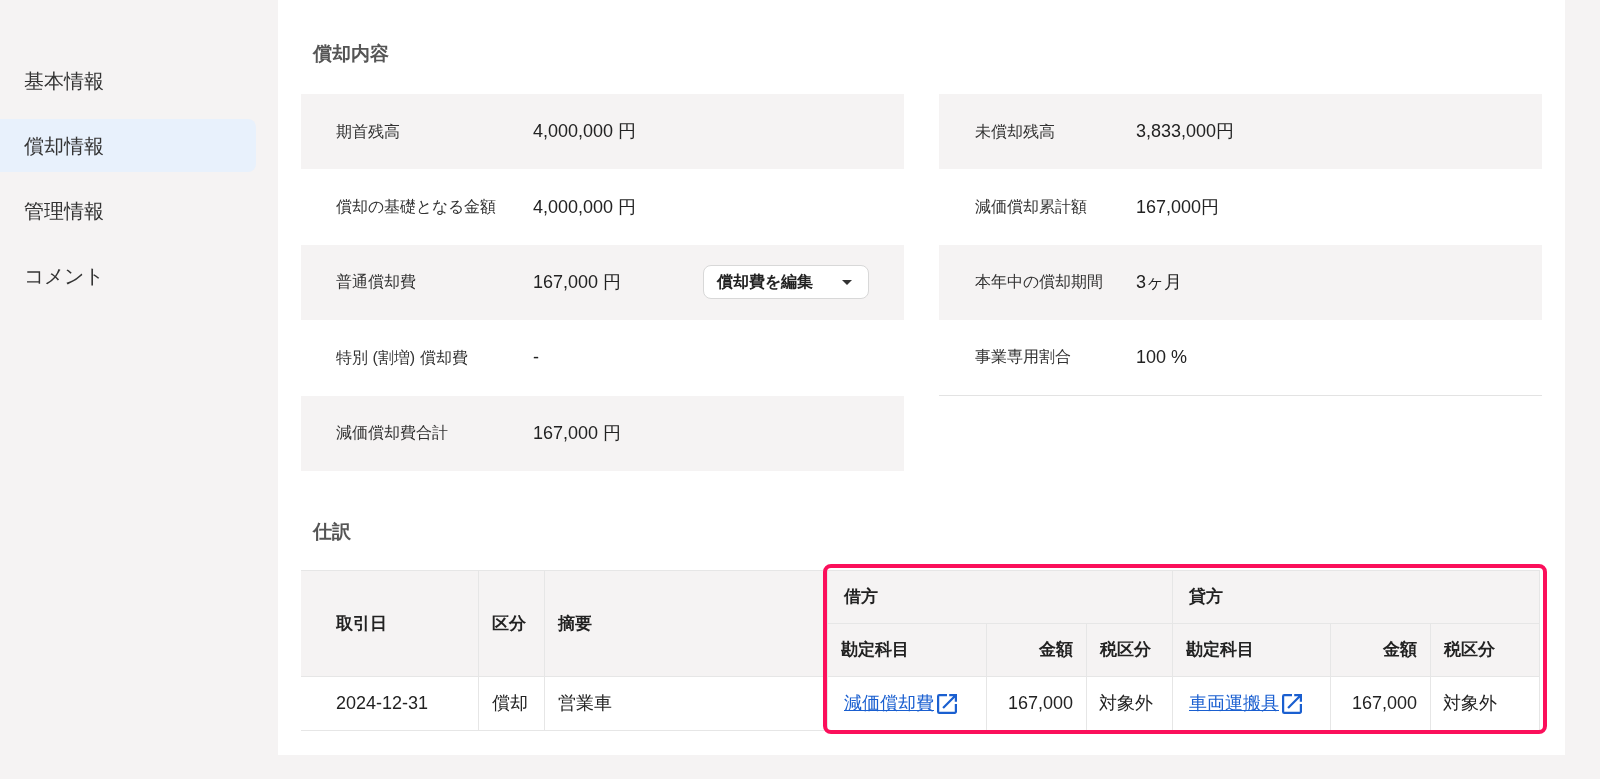 The height and width of the screenshot is (779, 1600). I want to click on section-title: 償却内容, so click(351, 53).